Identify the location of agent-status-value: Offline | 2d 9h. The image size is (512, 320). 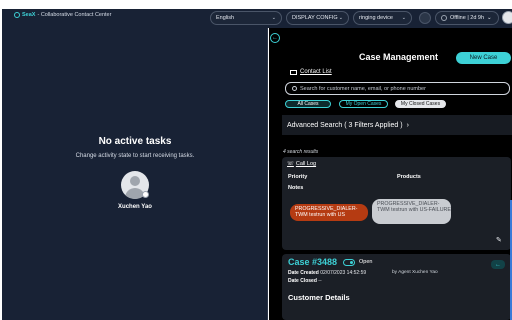
(467, 18).